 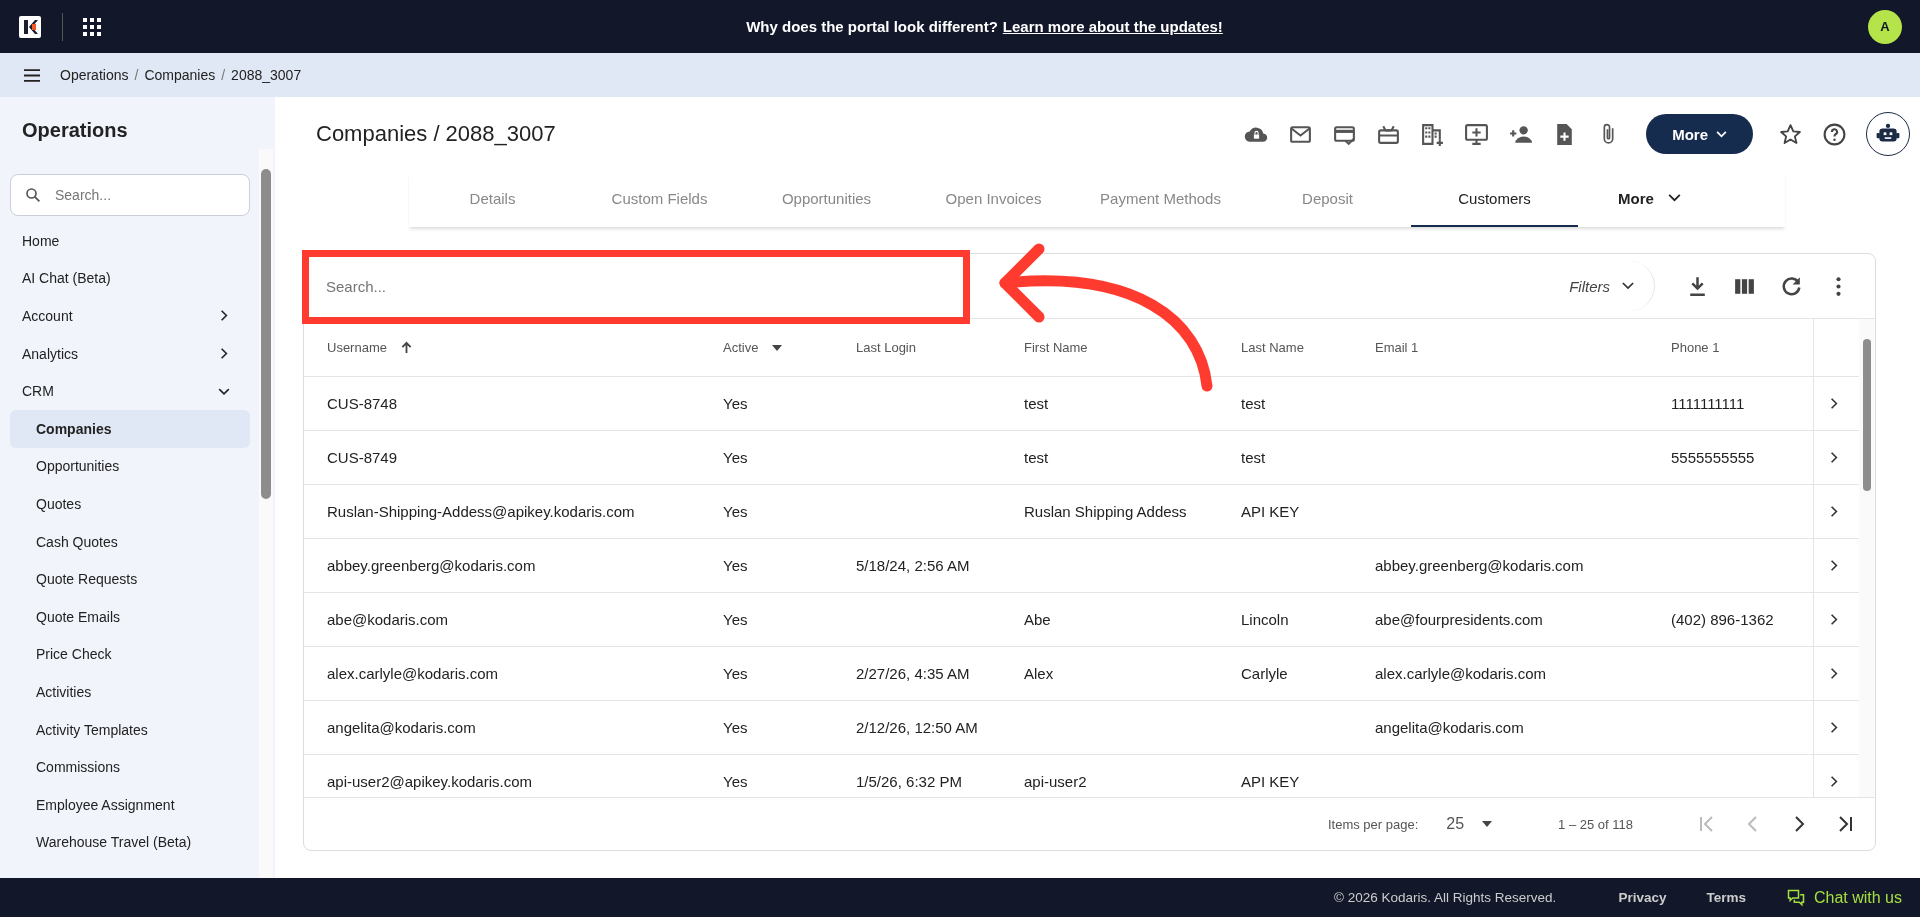 What do you see at coordinates (130, 241) in the screenshot?
I see `sidebar-item: Home` at bounding box center [130, 241].